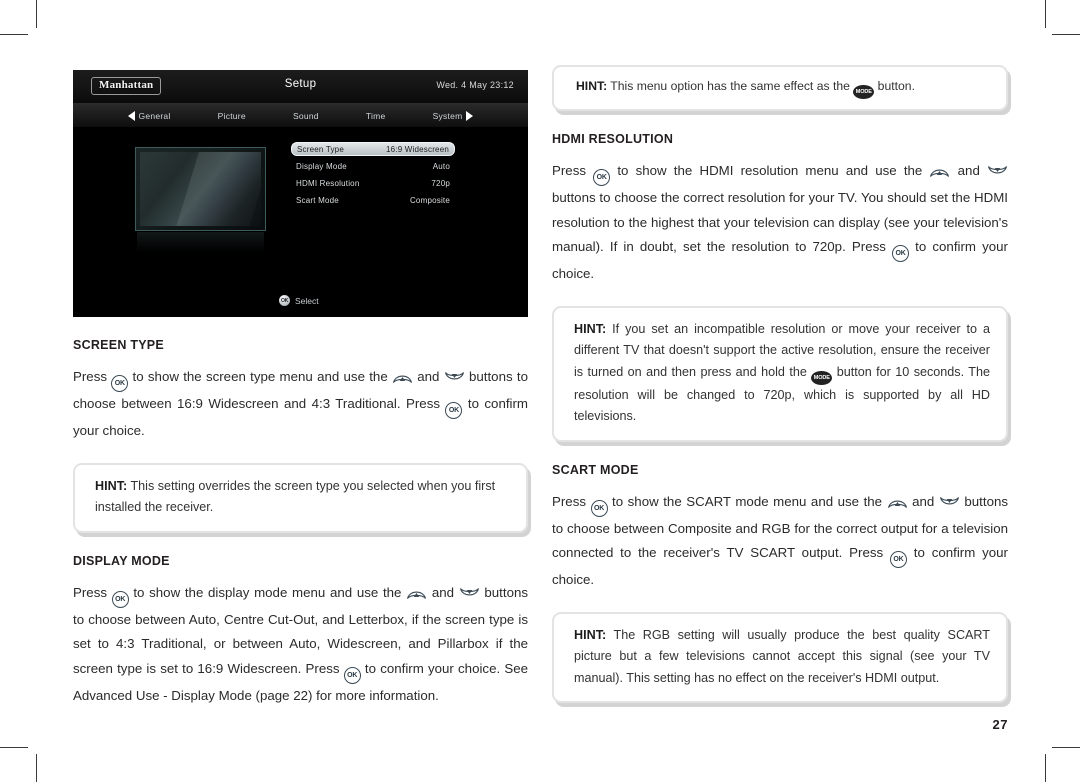  Describe the element at coordinates (260, 376) in the screenshot. I see `text-run: to show the screen type menu and use the` at that location.